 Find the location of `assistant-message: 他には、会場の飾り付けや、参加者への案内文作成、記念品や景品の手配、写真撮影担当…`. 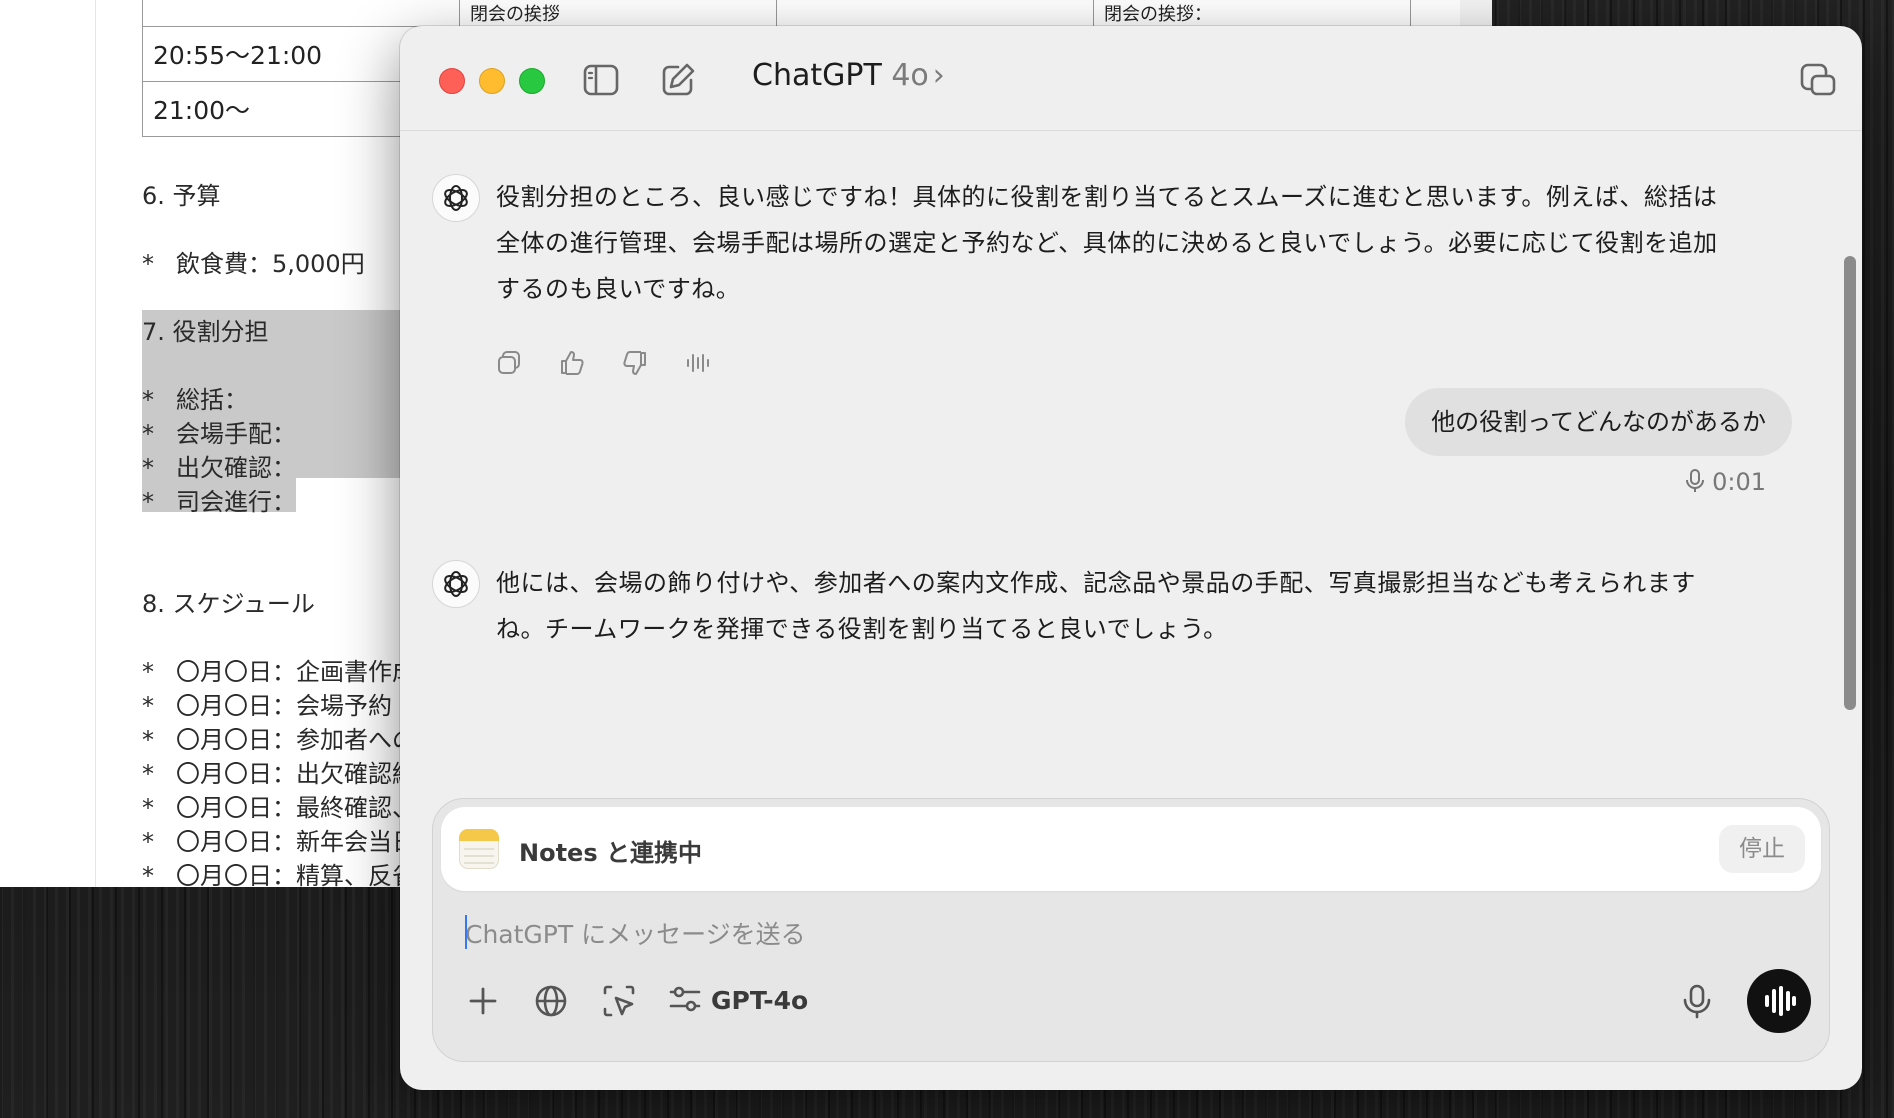

assistant-message: 他には、会場の飾り付けや、参加者への案内文作成、記念品や景品の手配、写真撮影担当… is located at coordinates (1096, 606).